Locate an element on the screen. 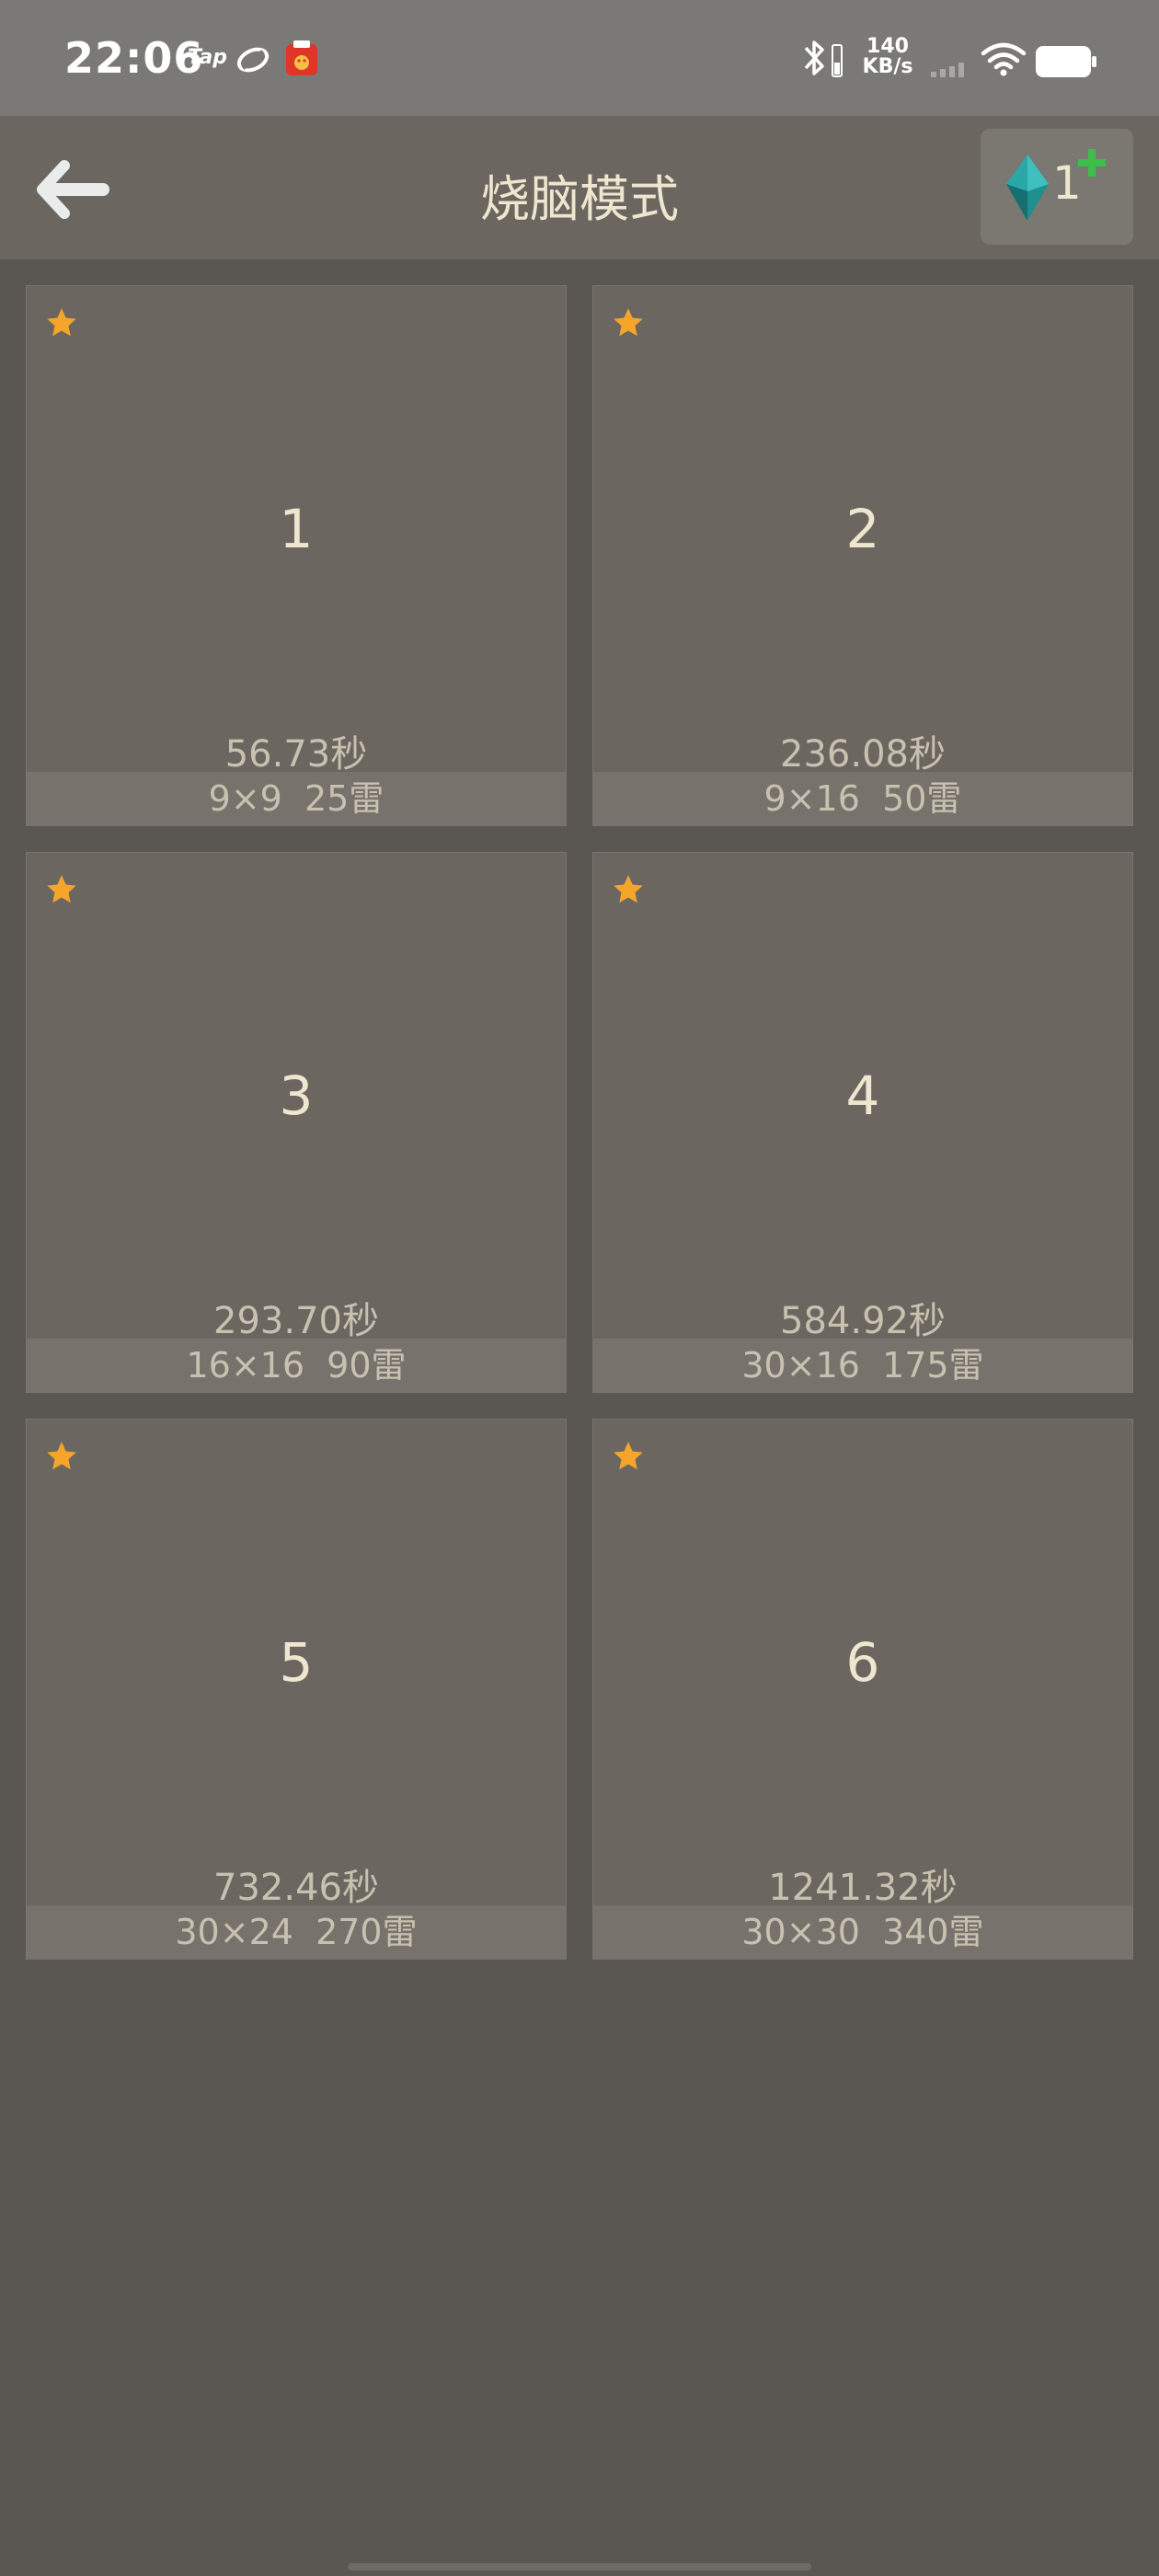 This screenshot has width=1159, height=2576. level-card-4: 4 584.92秒 30×16 175雷 is located at coordinates (862, 1122).